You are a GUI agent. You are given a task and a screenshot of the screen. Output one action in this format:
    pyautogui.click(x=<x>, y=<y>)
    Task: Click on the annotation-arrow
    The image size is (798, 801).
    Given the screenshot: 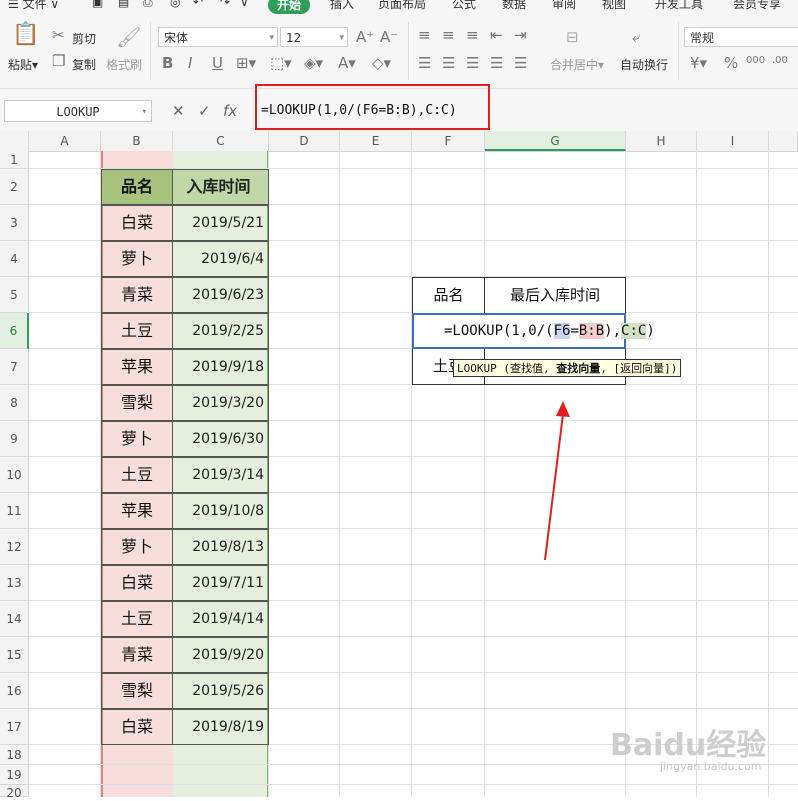 What is the action you would take?
    pyautogui.click(x=557, y=481)
    